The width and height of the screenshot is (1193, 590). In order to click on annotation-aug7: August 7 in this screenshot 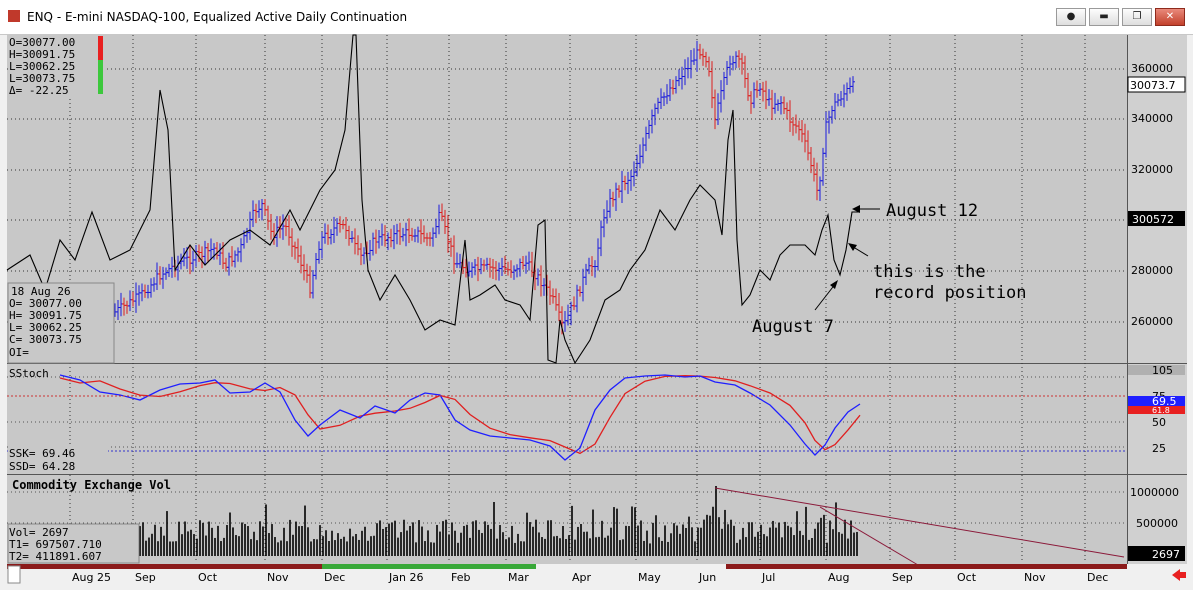, I will do `click(793, 327)`.